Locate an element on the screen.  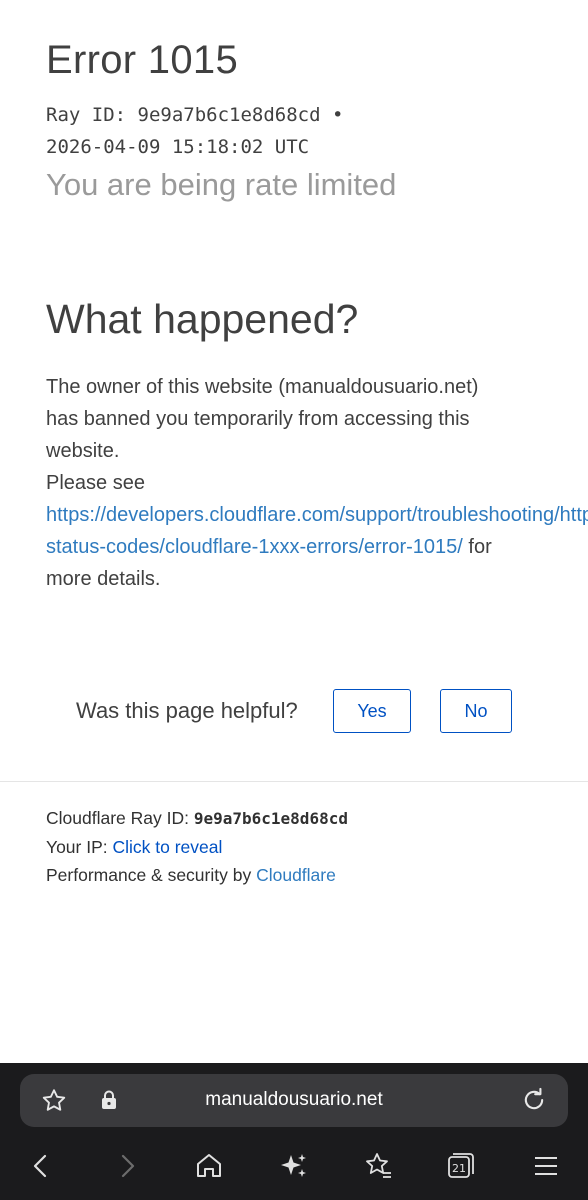
footer-performance: Performance & security by Cloudflare is located at coordinates (197, 875).